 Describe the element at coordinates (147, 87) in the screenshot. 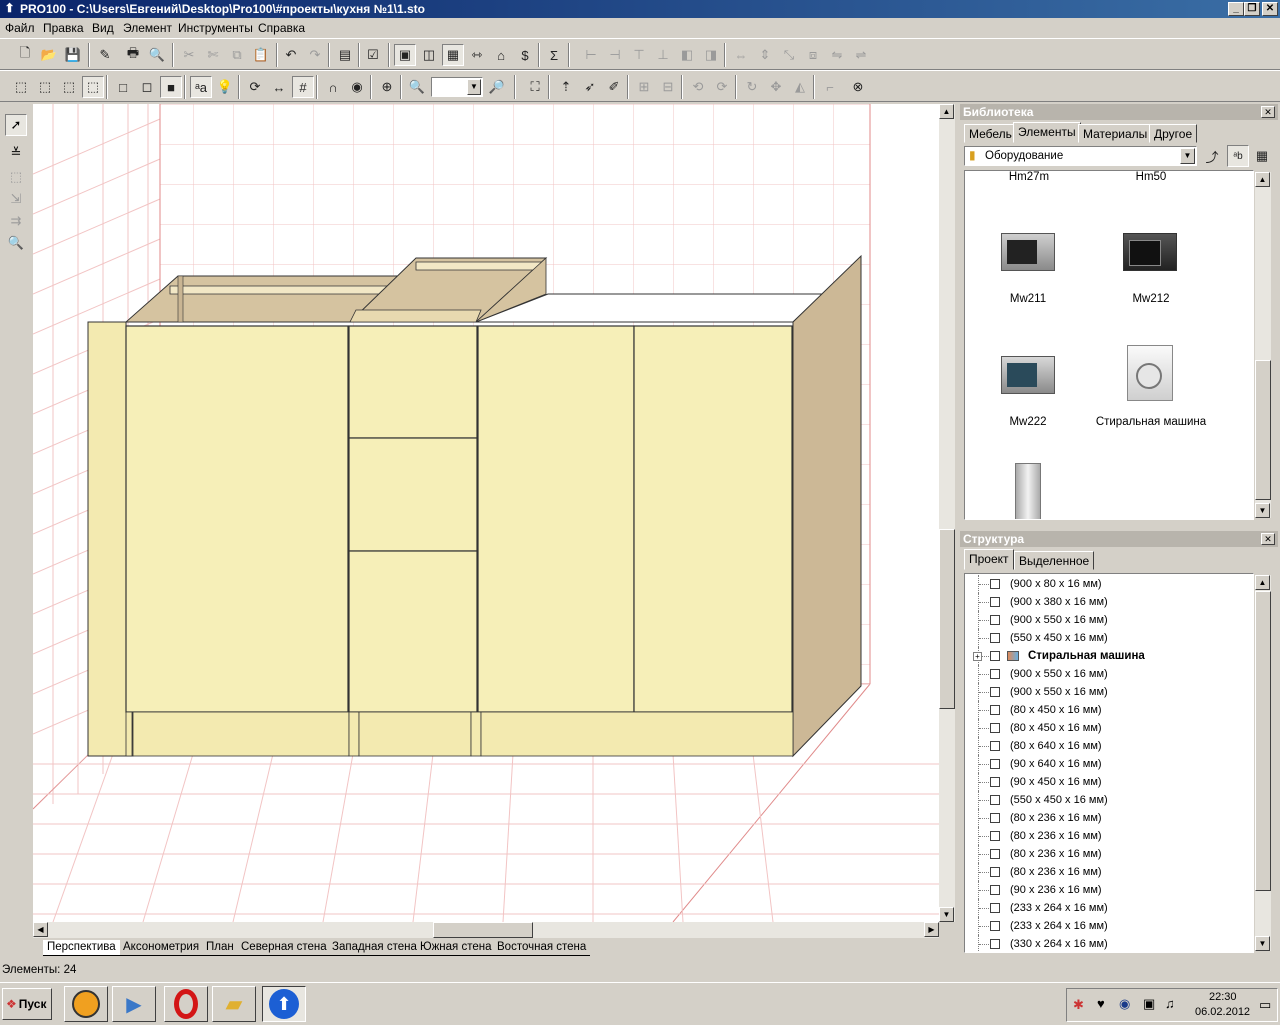

I see `hidden-lines-icon: ◻` at that location.